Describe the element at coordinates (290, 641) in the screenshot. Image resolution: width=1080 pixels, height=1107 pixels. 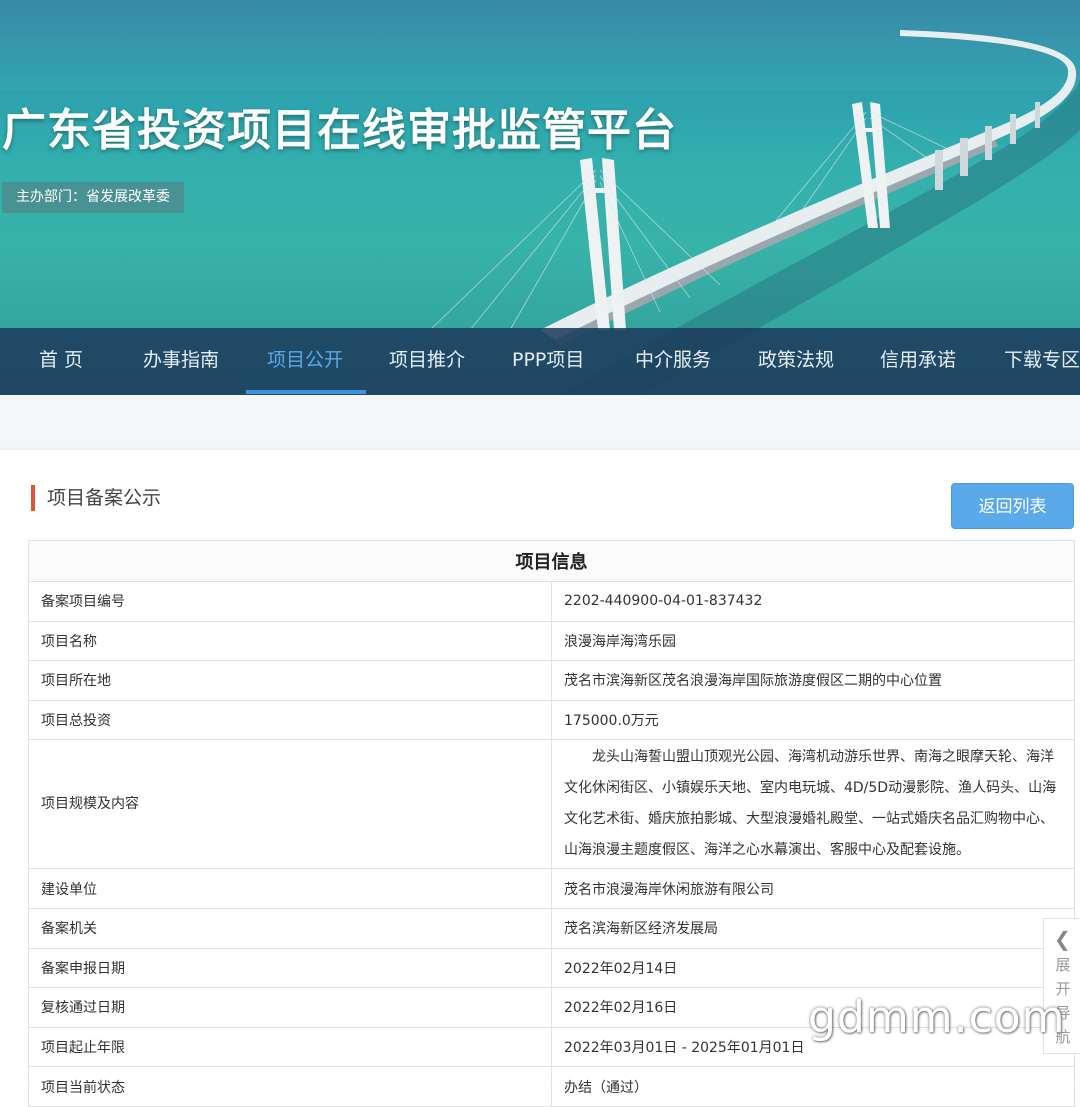
I see `row-label: 项目名称` at that location.